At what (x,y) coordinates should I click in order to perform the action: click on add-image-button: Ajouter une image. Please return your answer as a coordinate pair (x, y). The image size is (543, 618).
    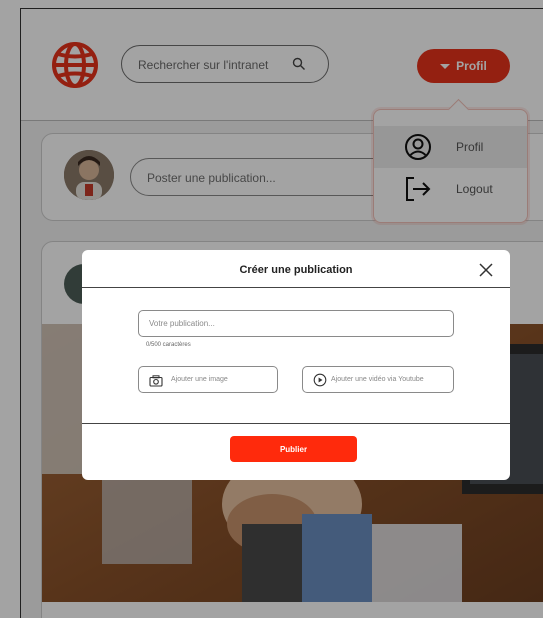
    Looking at the image, I should click on (208, 379).